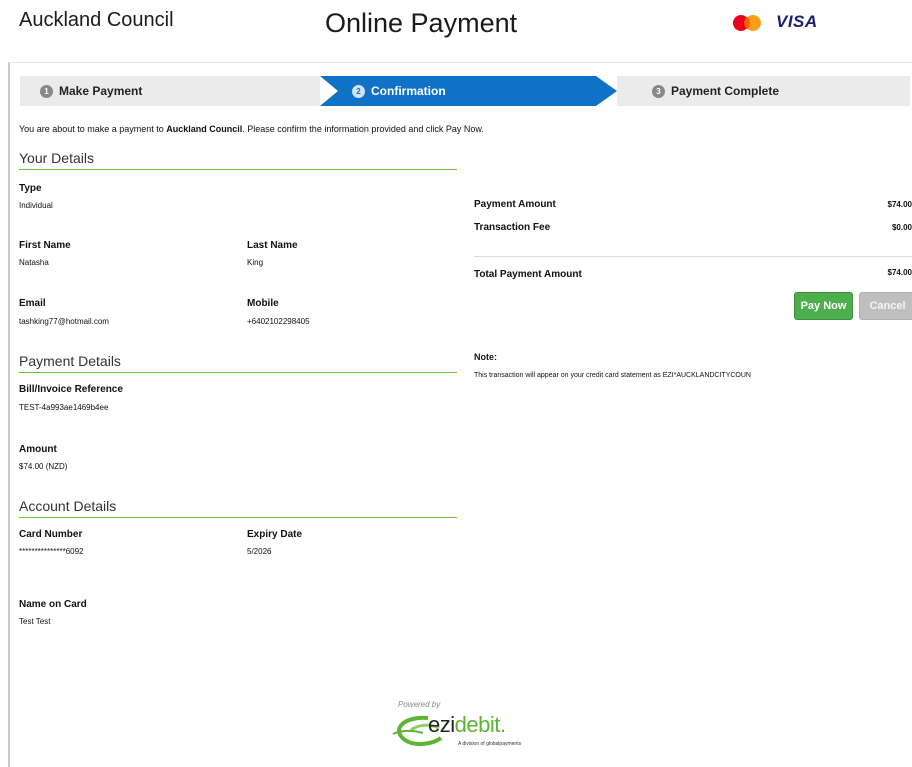 This screenshot has width=912, height=767. I want to click on expiry-label: Expiry Date, so click(275, 534).